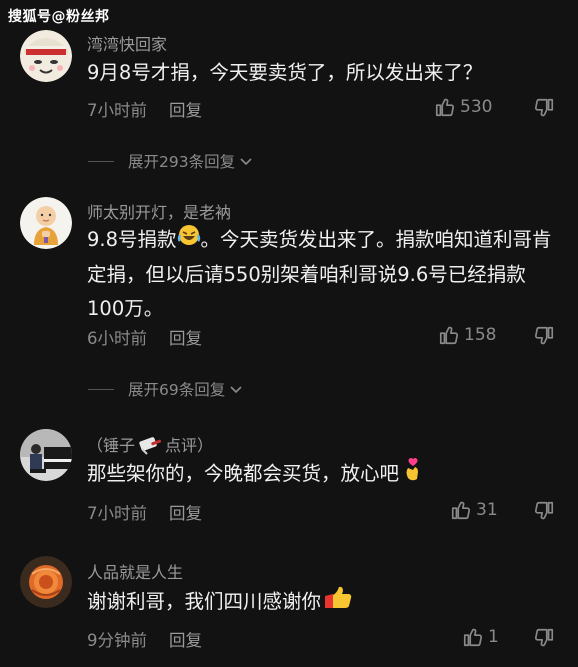 The image size is (578, 667). Describe the element at coordinates (243, 473) in the screenshot. I see `comment-text-part: 那些架你的，今晚都会买货，放心吧` at that location.